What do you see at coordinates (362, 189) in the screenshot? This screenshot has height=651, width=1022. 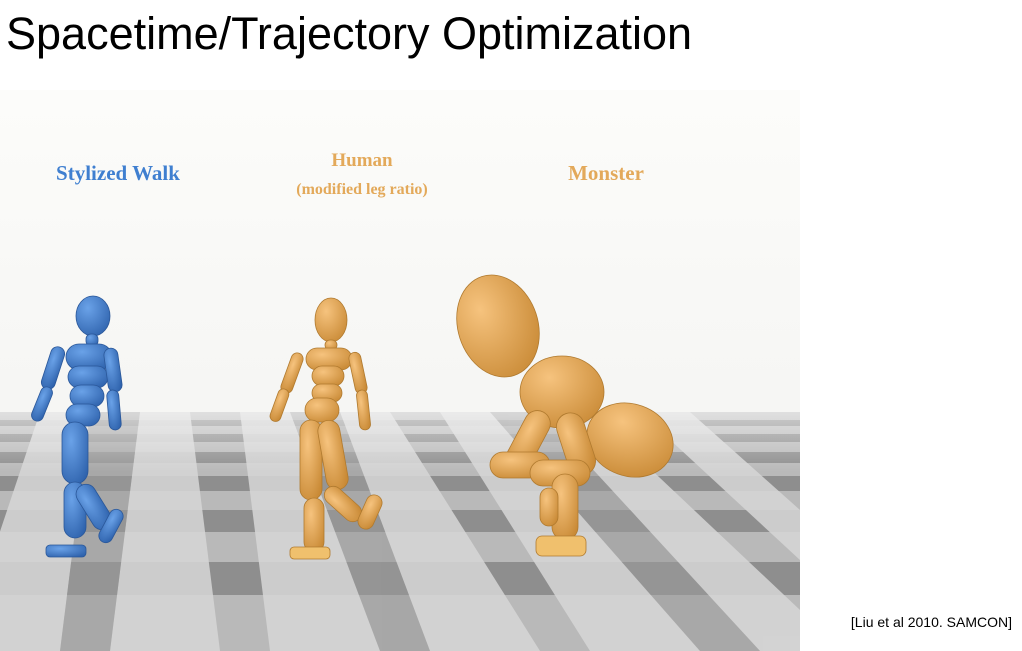 I see `label-human-note: (modified leg ratio)` at bounding box center [362, 189].